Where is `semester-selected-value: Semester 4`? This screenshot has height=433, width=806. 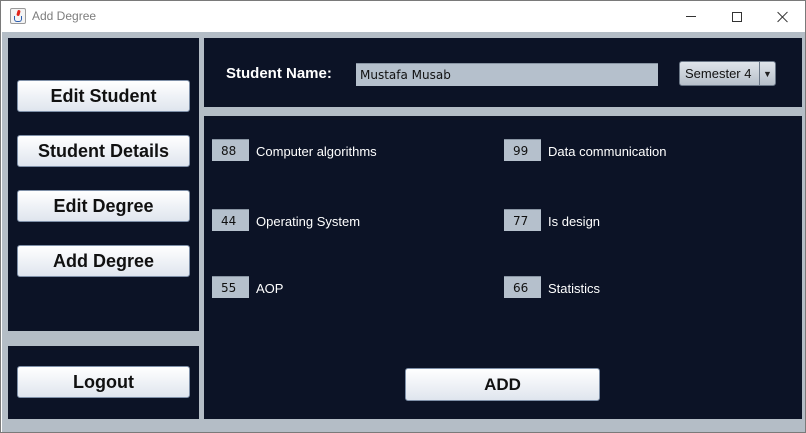
semester-selected-value: Semester 4 is located at coordinates (718, 73).